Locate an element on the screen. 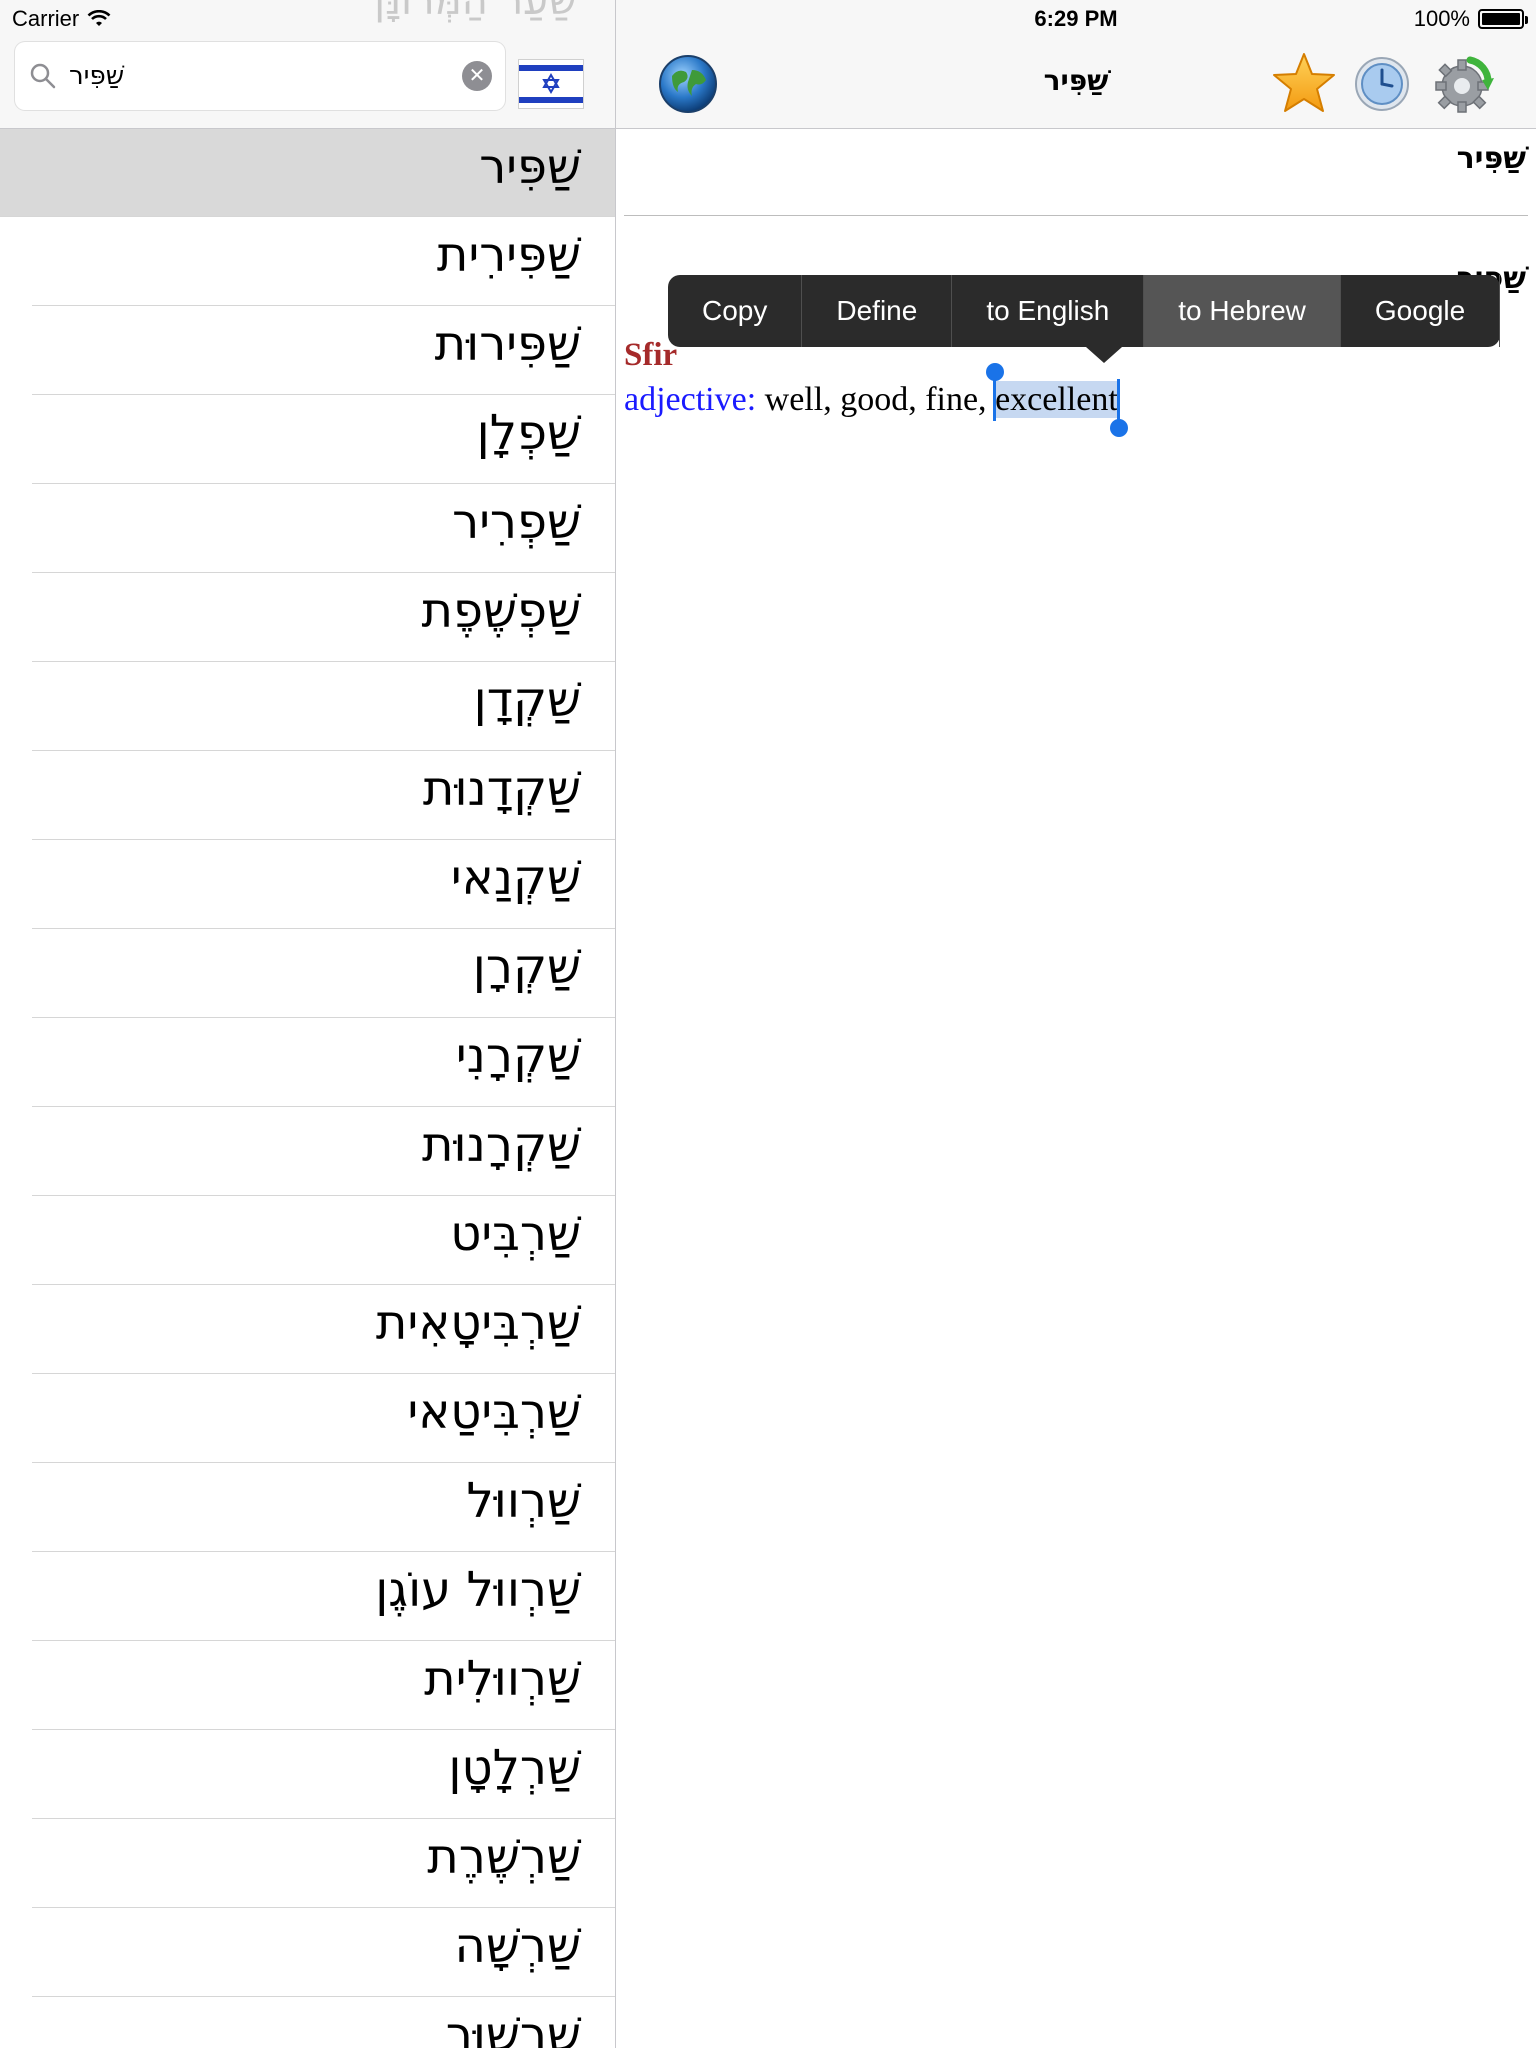 The height and width of the screenshot is (2048, 1536). definition-text: well, good, fine, is located at coordinates (875, 399).